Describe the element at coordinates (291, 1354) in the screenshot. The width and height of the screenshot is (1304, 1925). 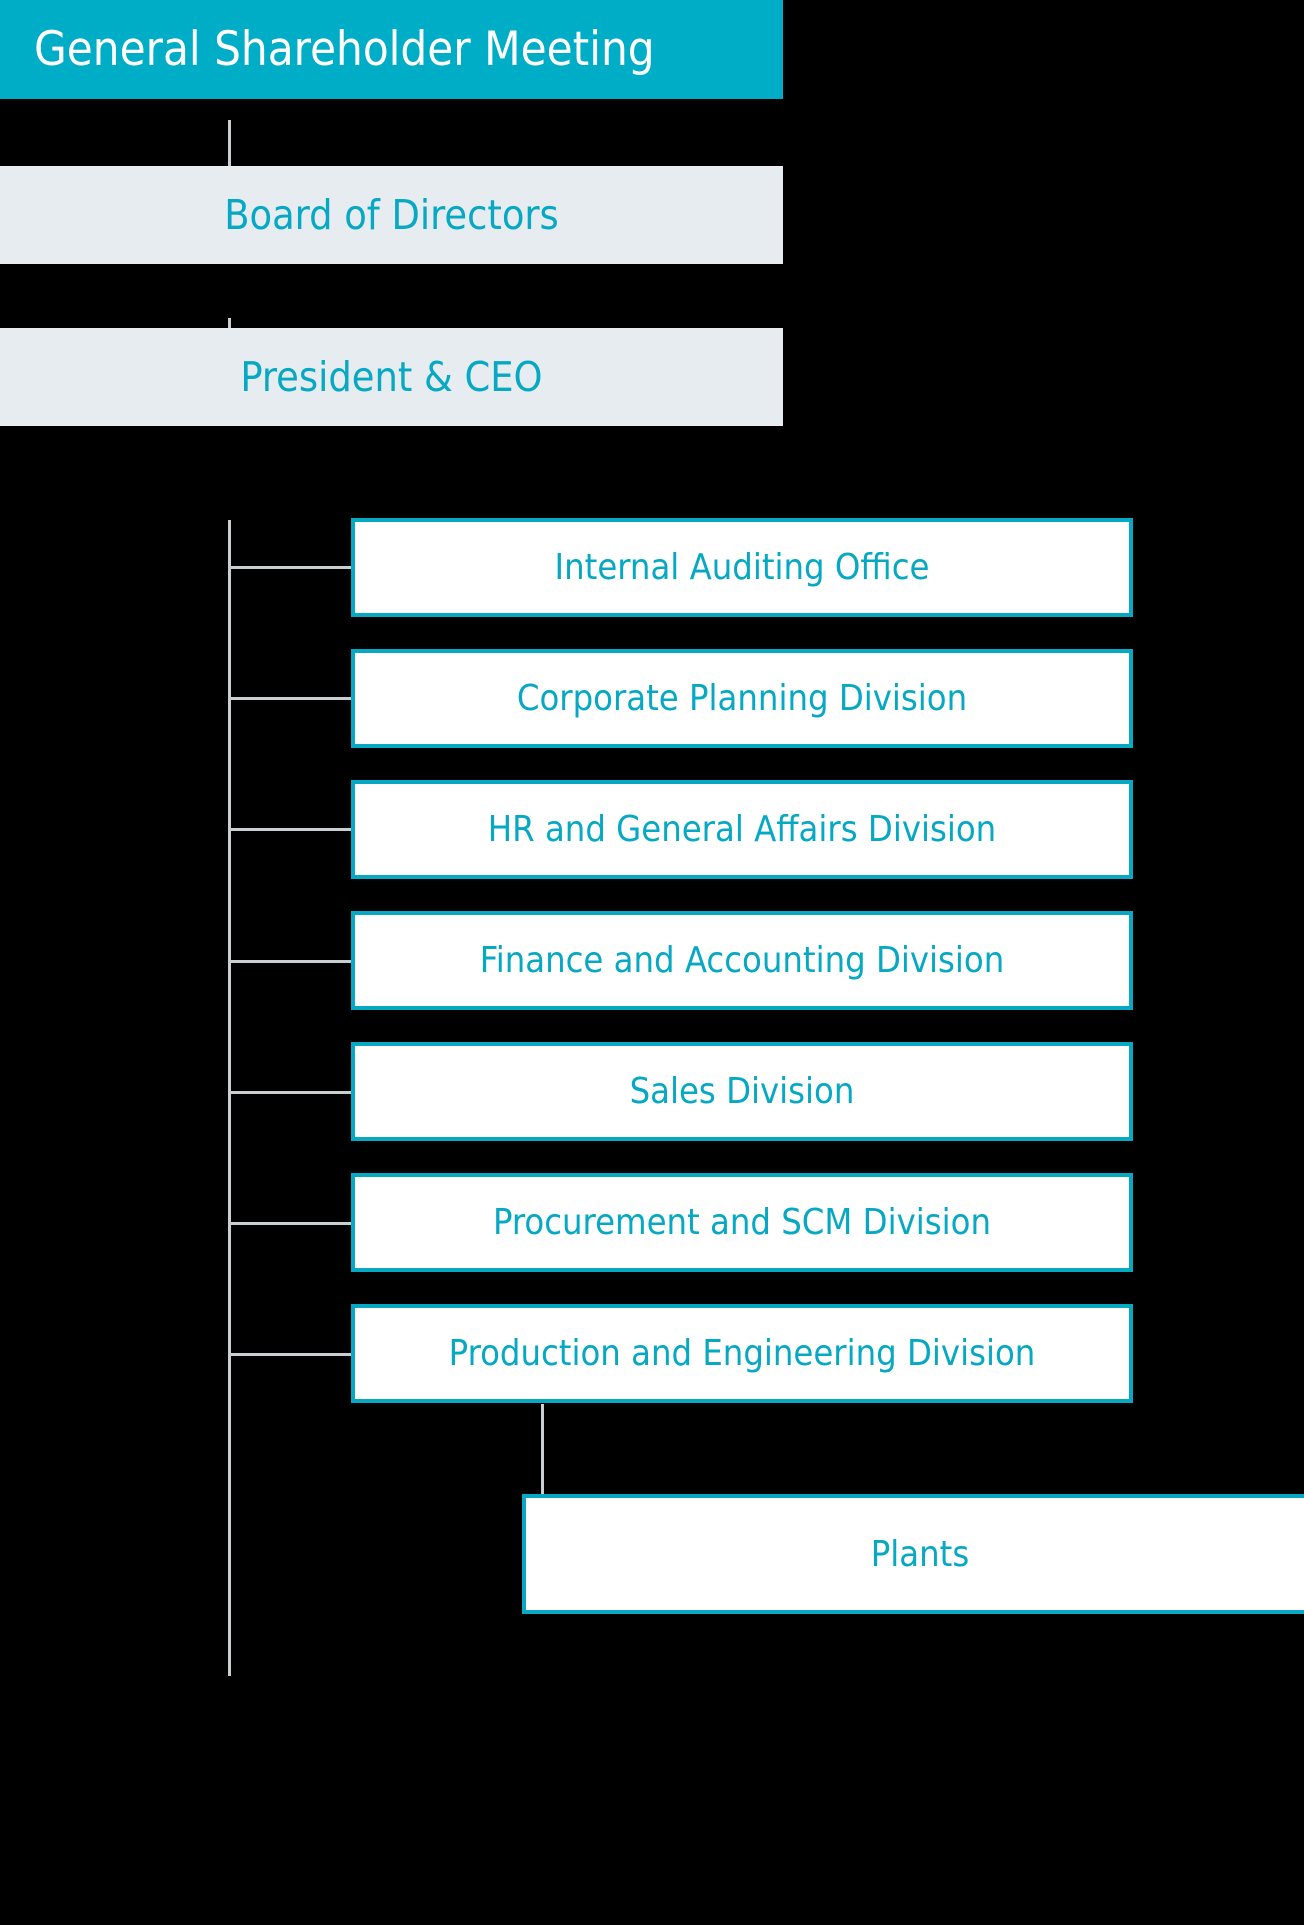
I see `connector-stub-production-engineering` at that location.